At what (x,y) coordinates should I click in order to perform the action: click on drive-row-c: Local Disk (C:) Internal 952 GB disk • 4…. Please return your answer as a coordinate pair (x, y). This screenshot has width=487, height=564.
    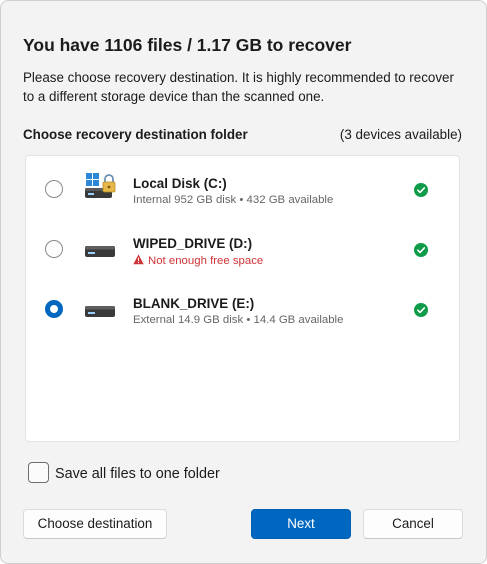
    Looking at the image, I should click on (242, 186).